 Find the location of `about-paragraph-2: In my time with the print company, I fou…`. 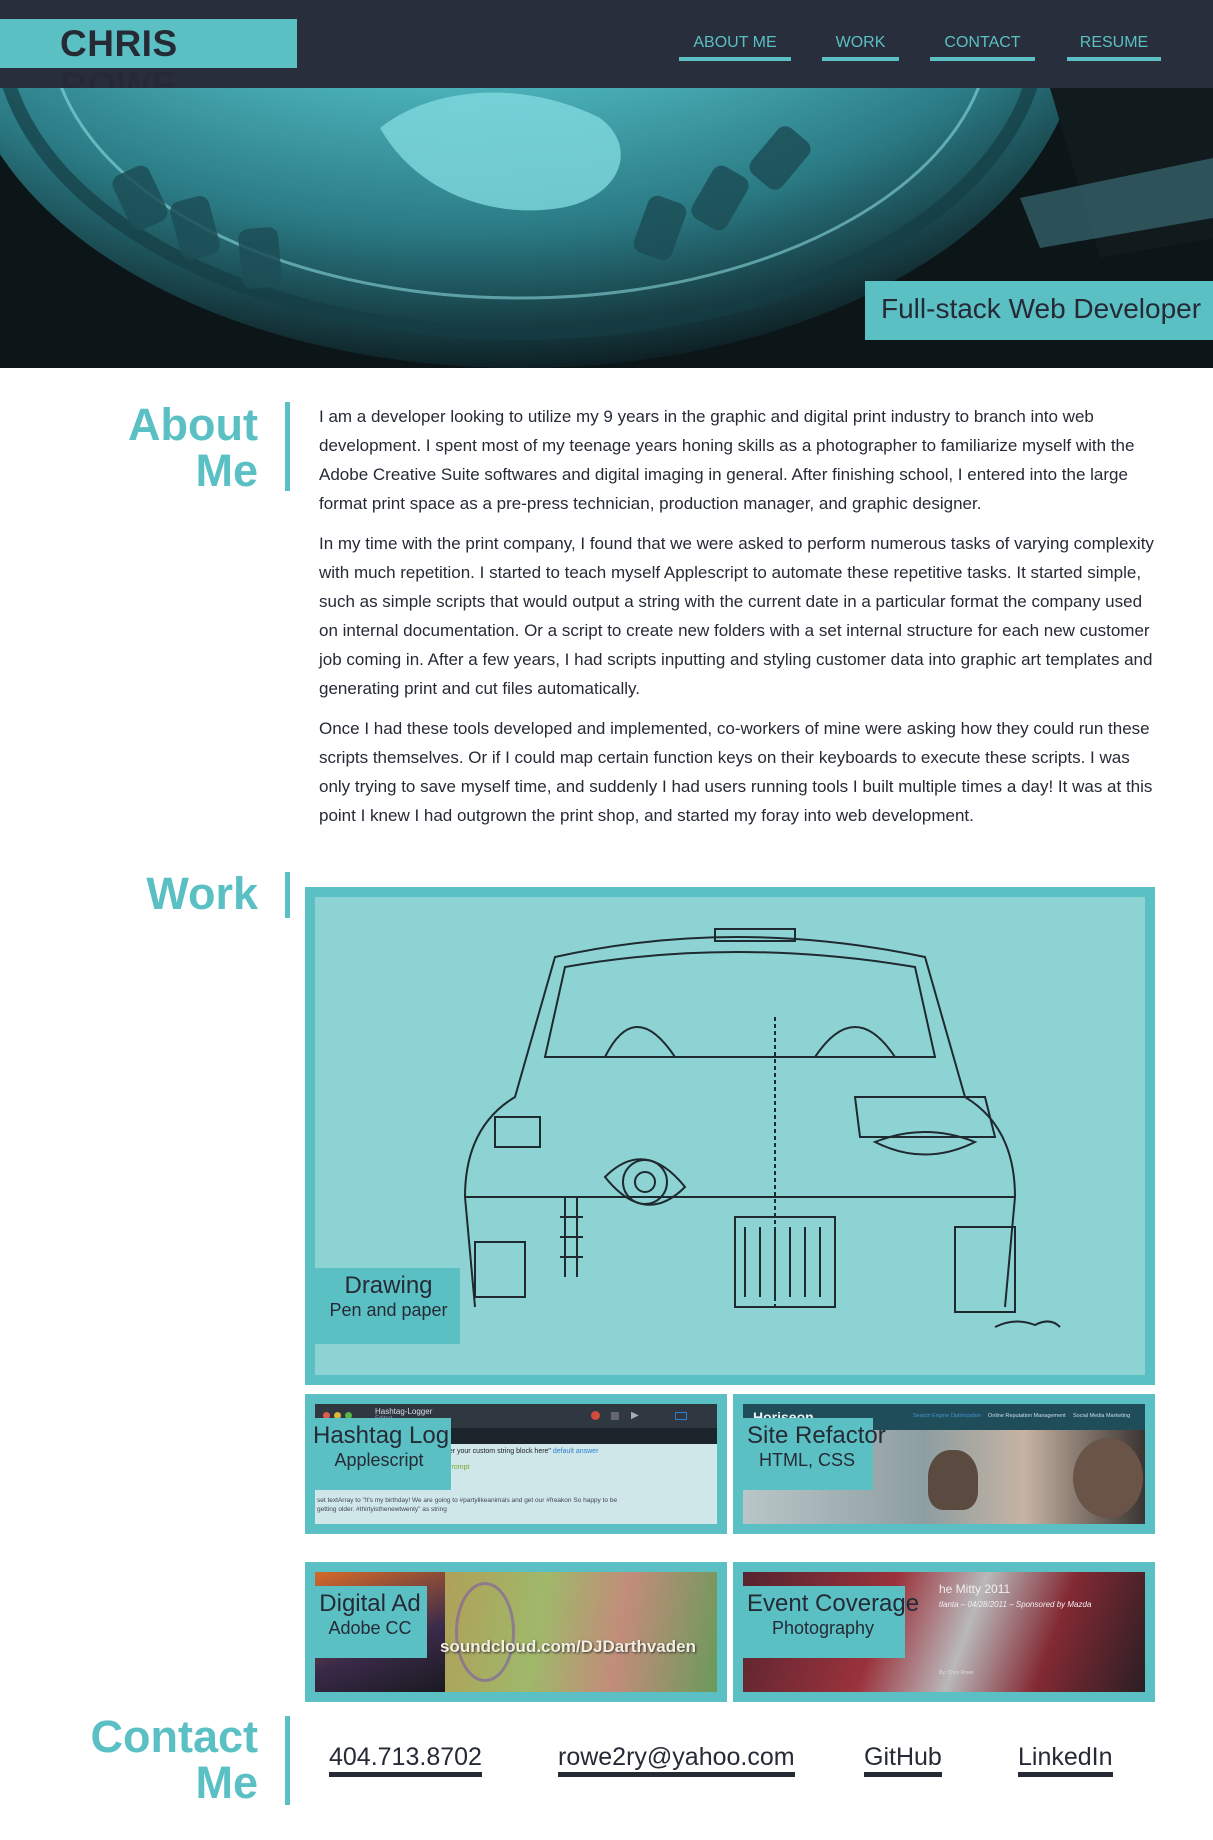

about-paragraph-2: In my time with the print company, I fou… is located at coordinates (736, 616).